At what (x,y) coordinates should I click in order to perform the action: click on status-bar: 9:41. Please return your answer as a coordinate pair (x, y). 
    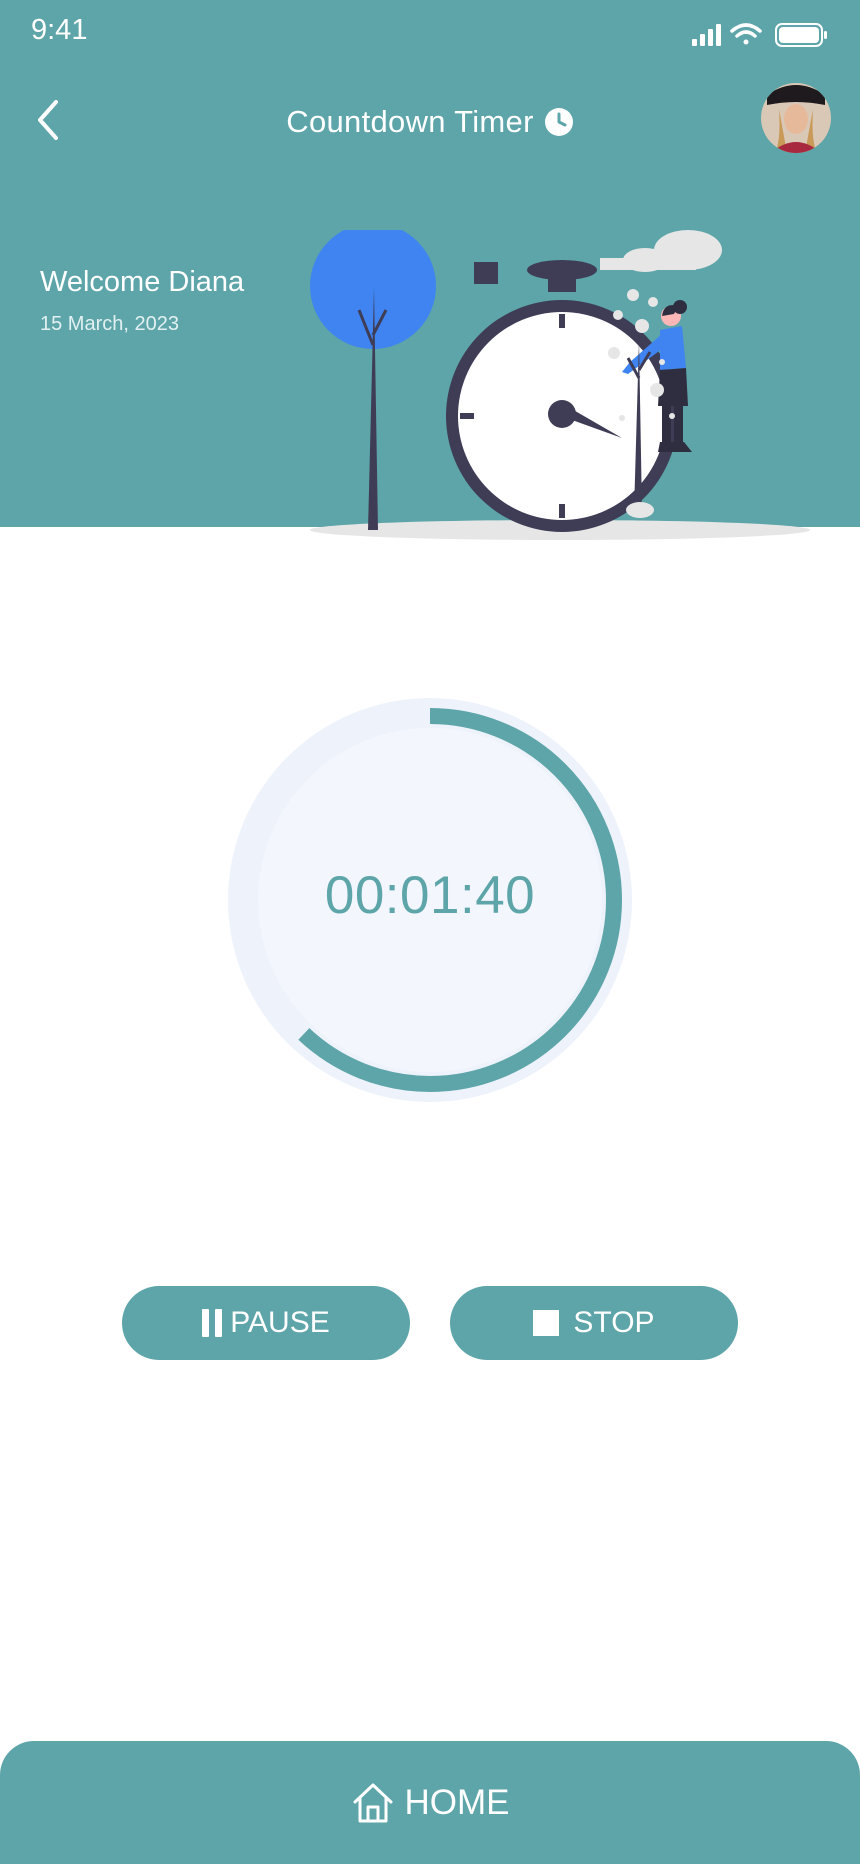
    Looking at the image, I should click on (430, 30).